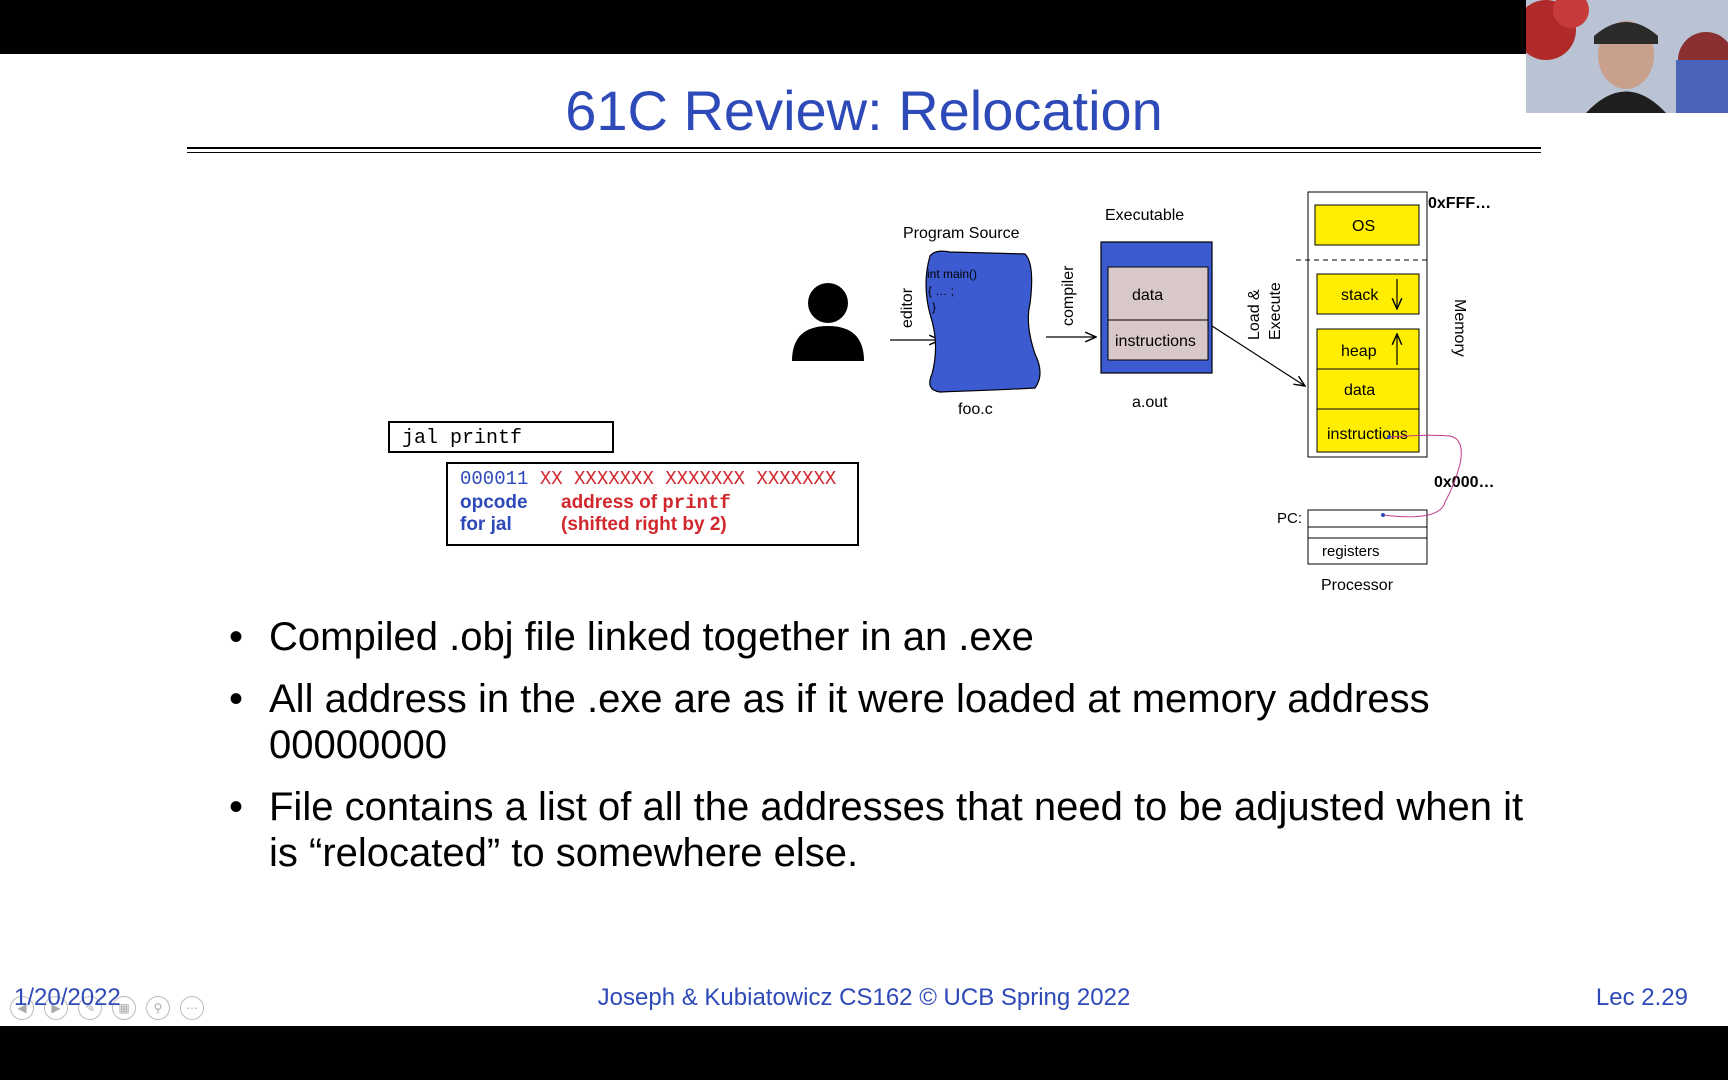 This screenshot has height=1080, width=1728. Describe the element at coordinates (1144, 215) in the screenshot. I see `executable-label: Executable` at that location.